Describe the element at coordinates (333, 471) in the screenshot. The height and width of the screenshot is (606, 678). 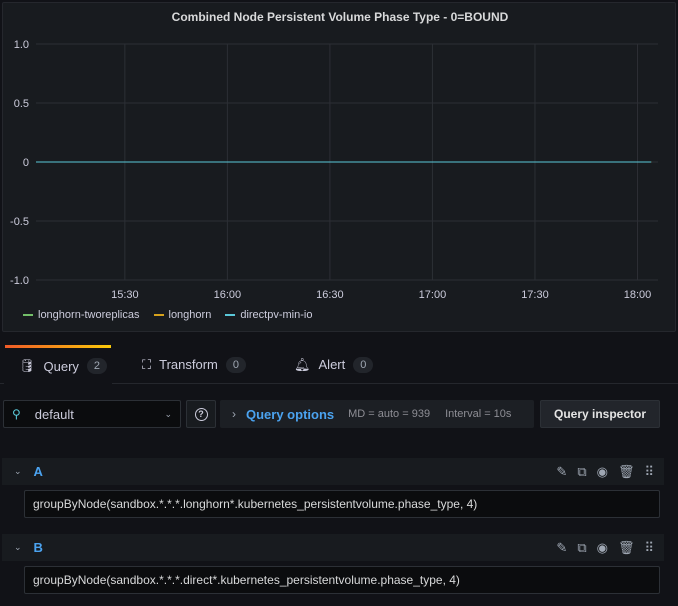
I see `query-row-header: ⌄ A ✎ ⧉ ◉ 🗑︎ ⠿` at that location.